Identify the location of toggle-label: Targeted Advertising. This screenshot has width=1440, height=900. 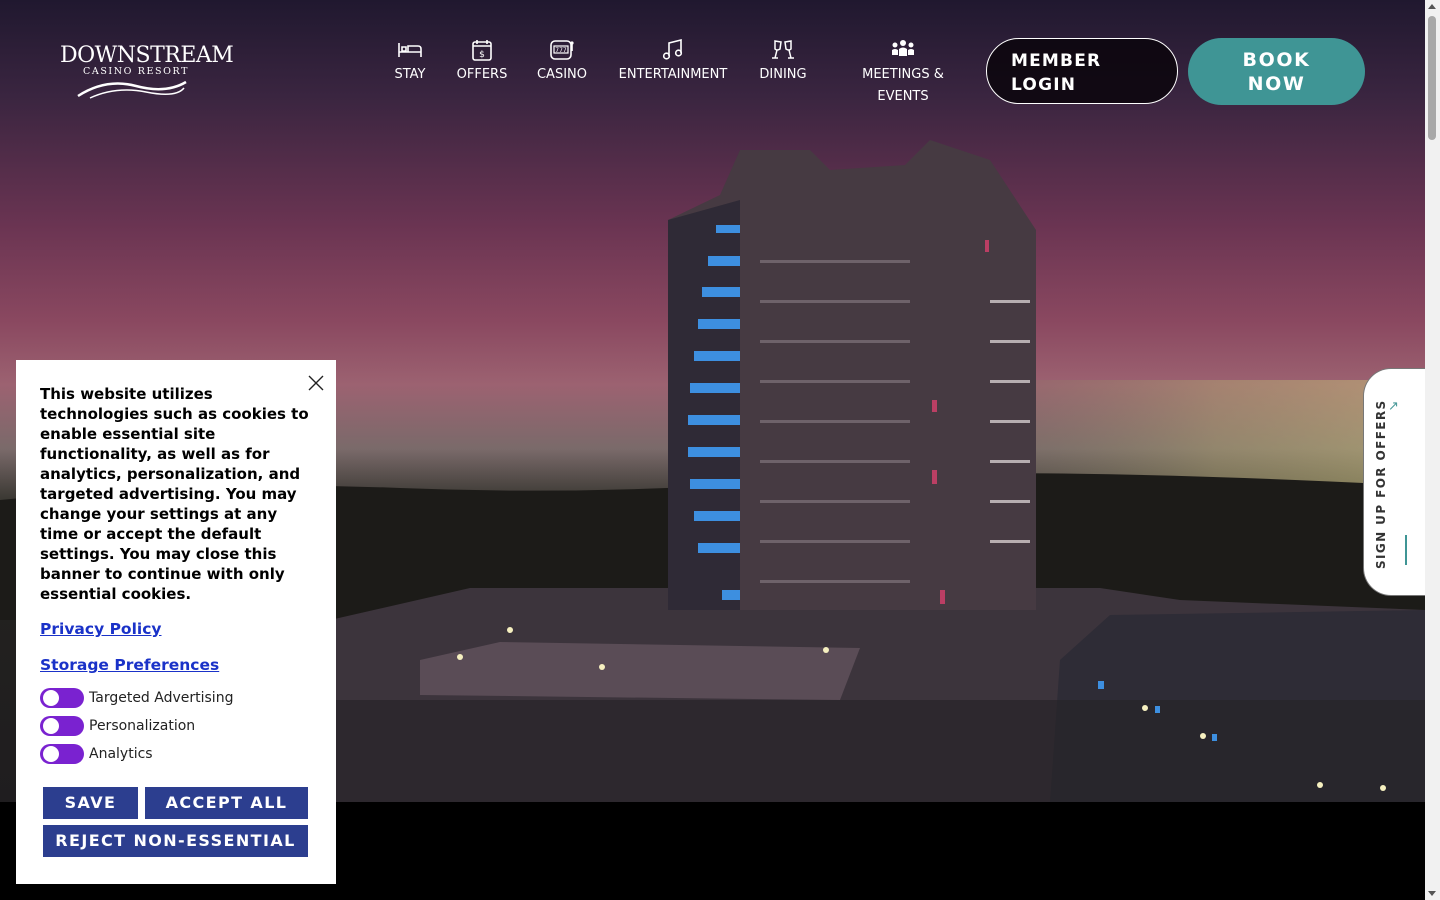
(161, 698).